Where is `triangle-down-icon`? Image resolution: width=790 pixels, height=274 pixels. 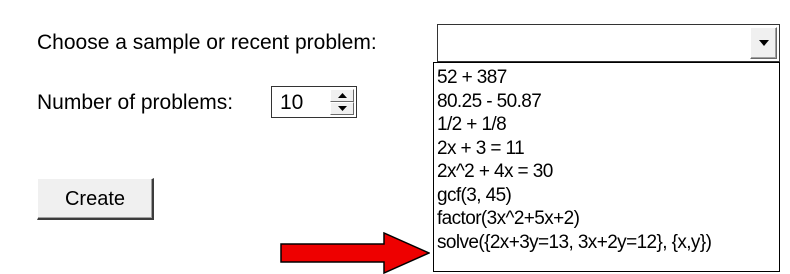 triangle-down-icon is located at coordinates (342, 108).